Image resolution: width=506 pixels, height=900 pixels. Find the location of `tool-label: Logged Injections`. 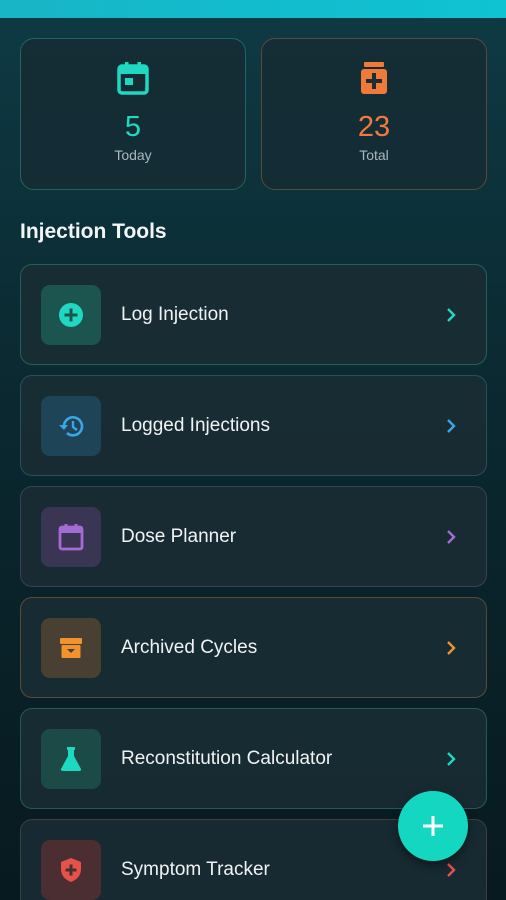

tool-label: Logged Injections is located at coordinates (195, 425).